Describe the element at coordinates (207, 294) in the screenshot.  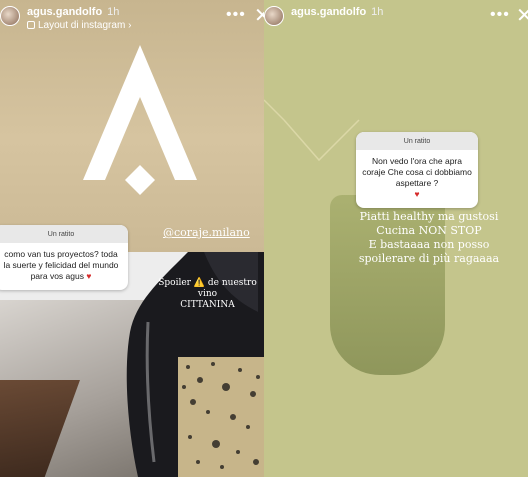
I see `spoiler-caption: Spoiler ⚠️ de nuestro vino CITTANINA` at that location.